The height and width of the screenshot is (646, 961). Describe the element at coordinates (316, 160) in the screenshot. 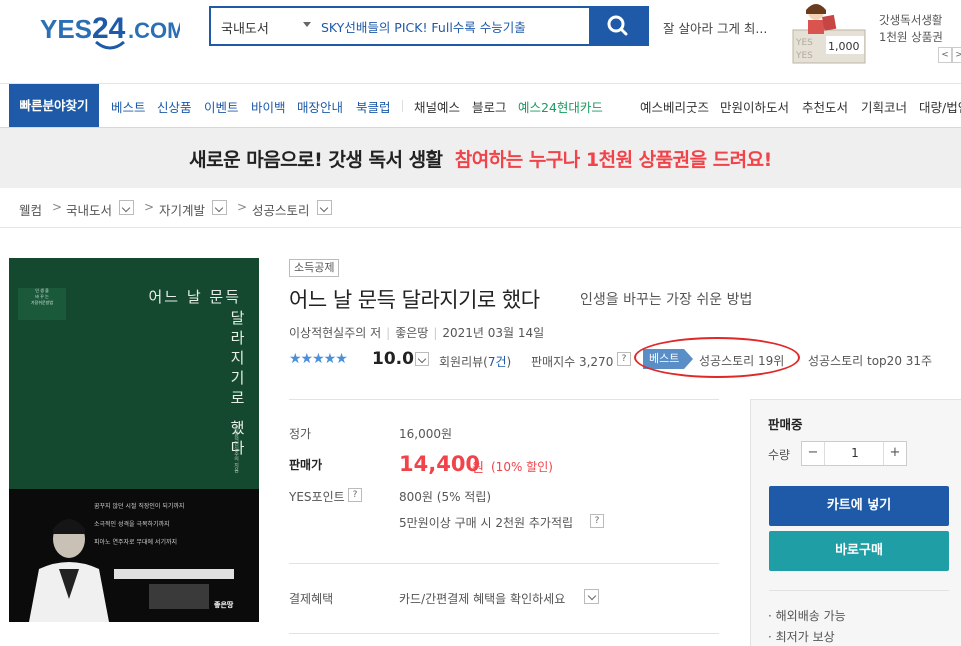

I see `banner-main-text: 새로운 마음으로! 갓생 독서 생활` at that location.